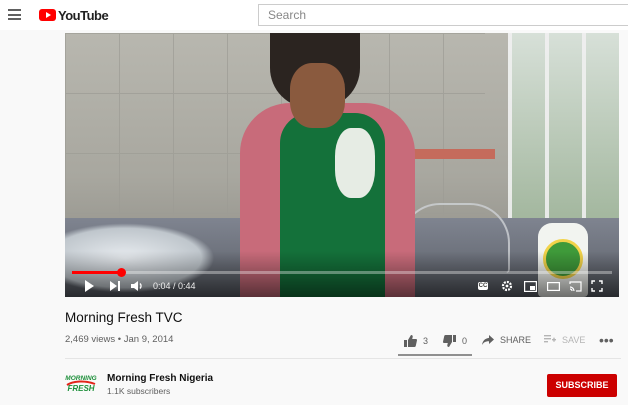  What do you see at coordinates (426, 341) in the screenshot?
I see `like-count: 3` at bounding box center [426, 341].